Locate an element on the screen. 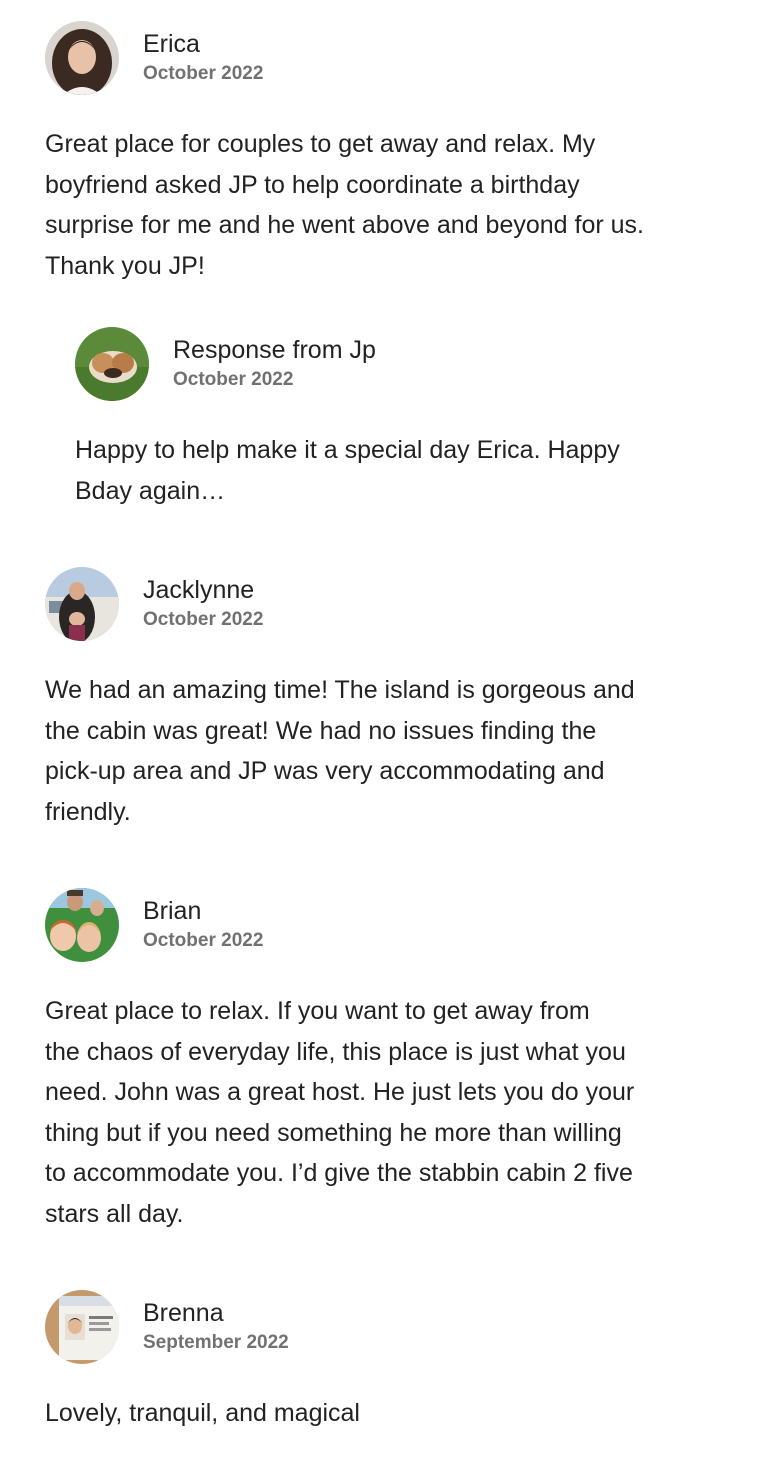 Image resolution: width=768 pixels, height=1458 pixels. reviewer-header: Erica October 2022 is located at coordinates (390, 58).